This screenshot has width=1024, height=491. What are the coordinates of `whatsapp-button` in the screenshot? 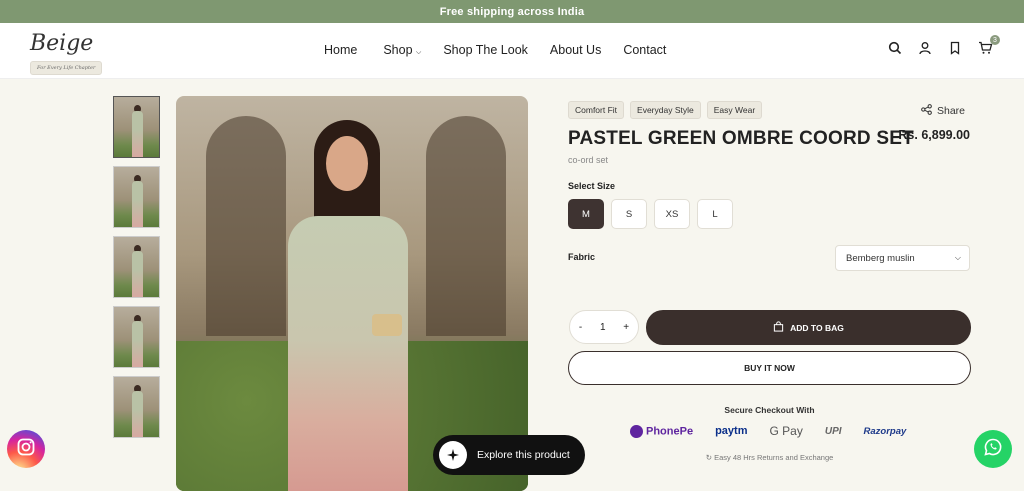 It's located at (993, 449).